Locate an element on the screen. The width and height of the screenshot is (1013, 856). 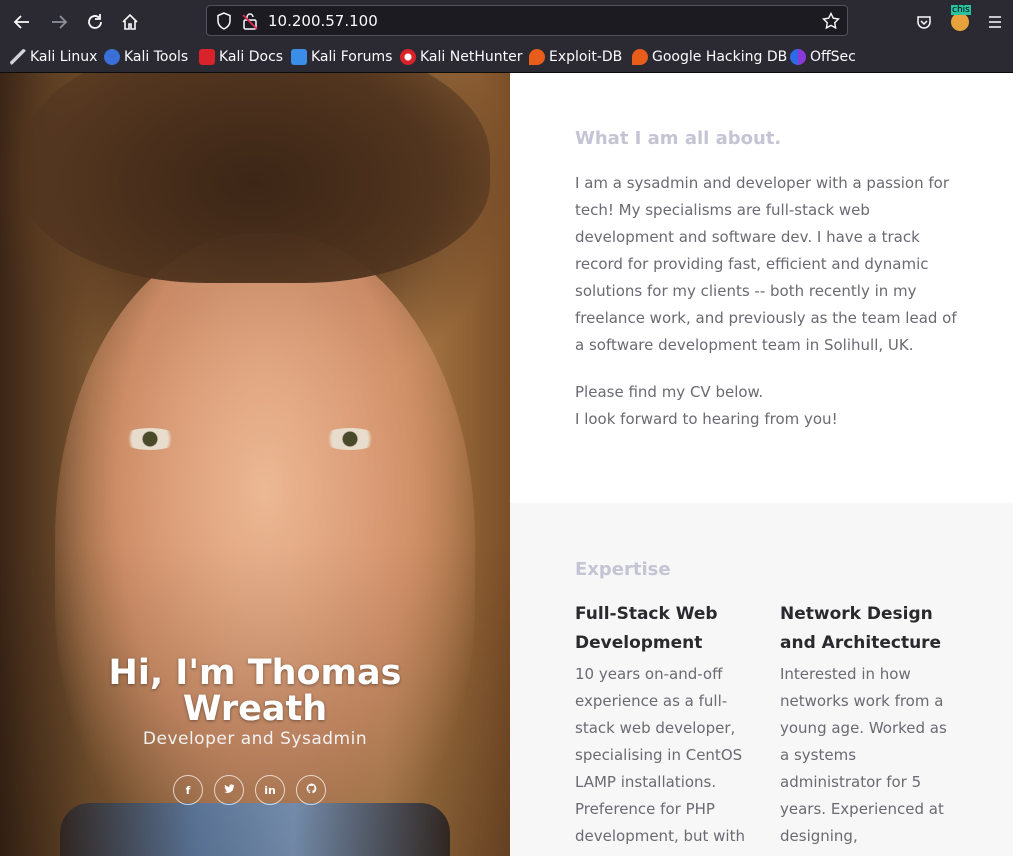
reload-icon is located at coordinates (95, 21).